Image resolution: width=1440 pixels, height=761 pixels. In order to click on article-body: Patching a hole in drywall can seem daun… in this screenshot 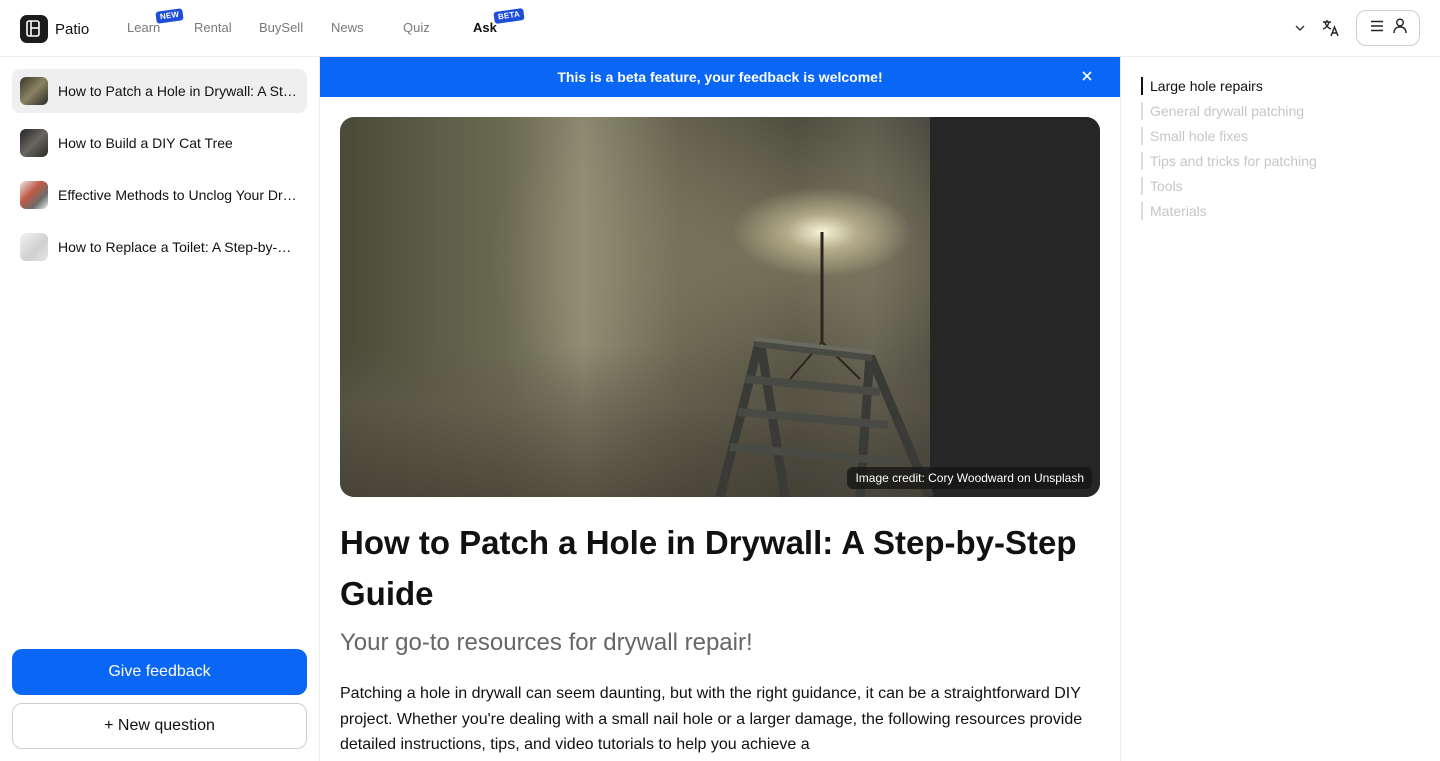, I will do `click(711, 719)`.